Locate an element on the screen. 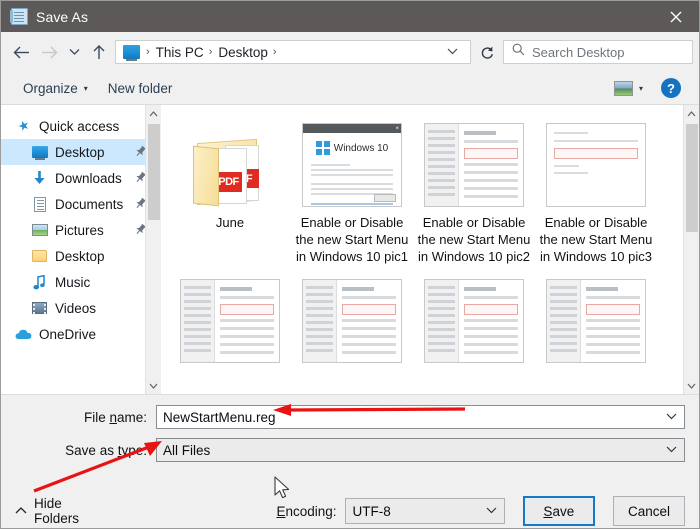 Image resolution: width=700 pixels, height=529 pixels. new-folder-label: New folder is located at coordinates (140, 88).